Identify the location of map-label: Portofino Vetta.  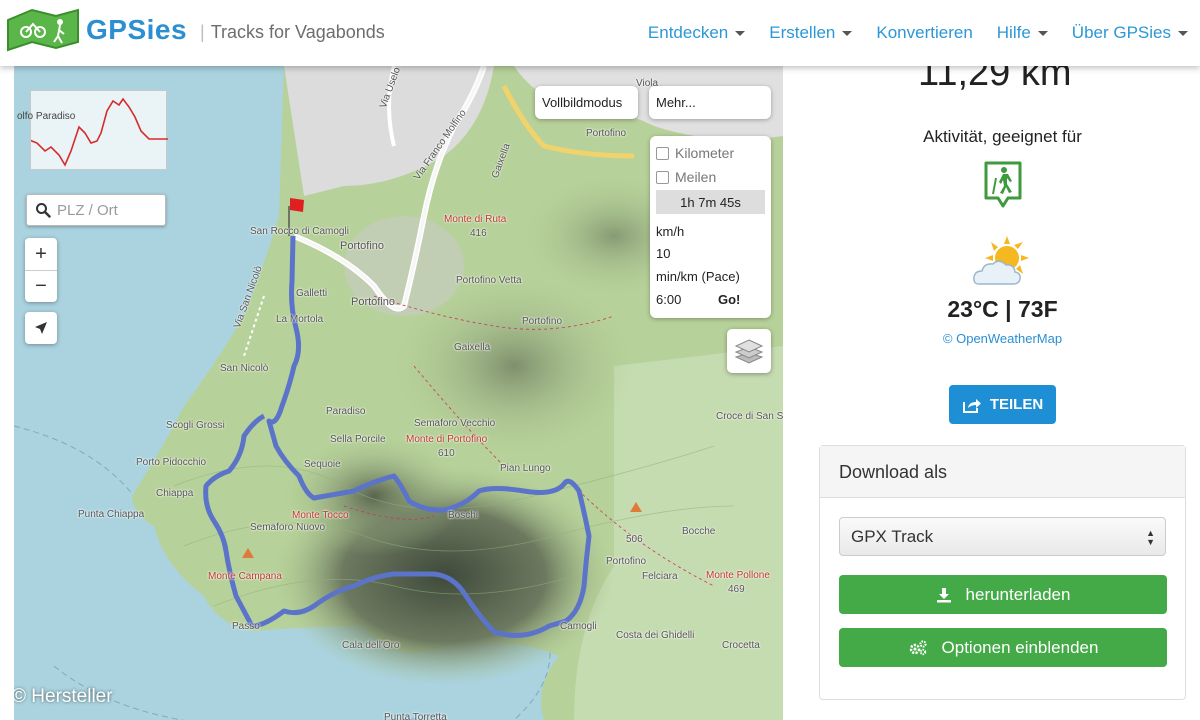
(489, 280).